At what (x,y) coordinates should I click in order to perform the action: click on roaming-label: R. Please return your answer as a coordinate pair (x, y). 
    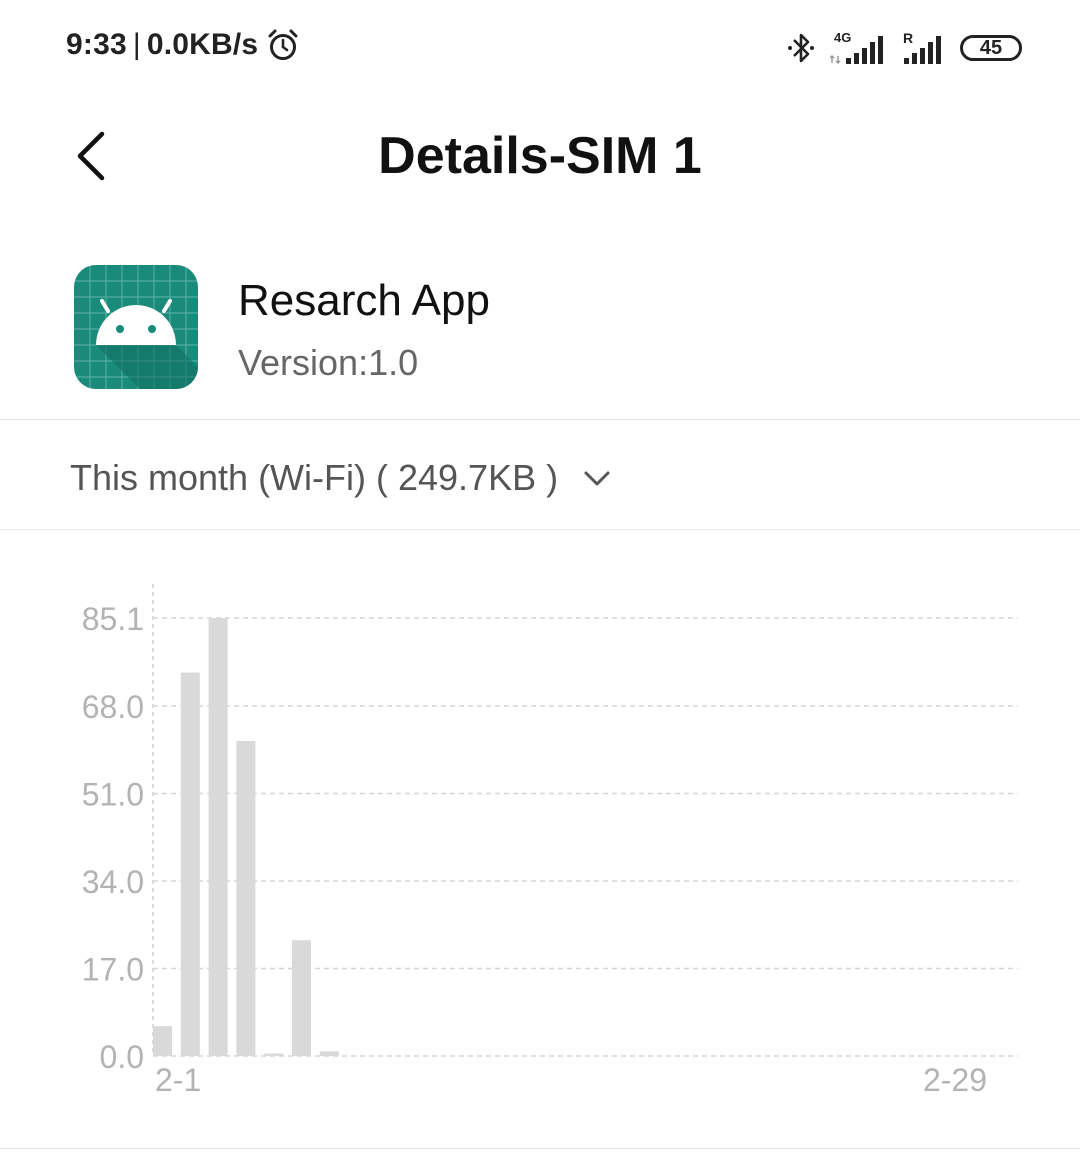
    Looking at the image, I should click on (908, 38).